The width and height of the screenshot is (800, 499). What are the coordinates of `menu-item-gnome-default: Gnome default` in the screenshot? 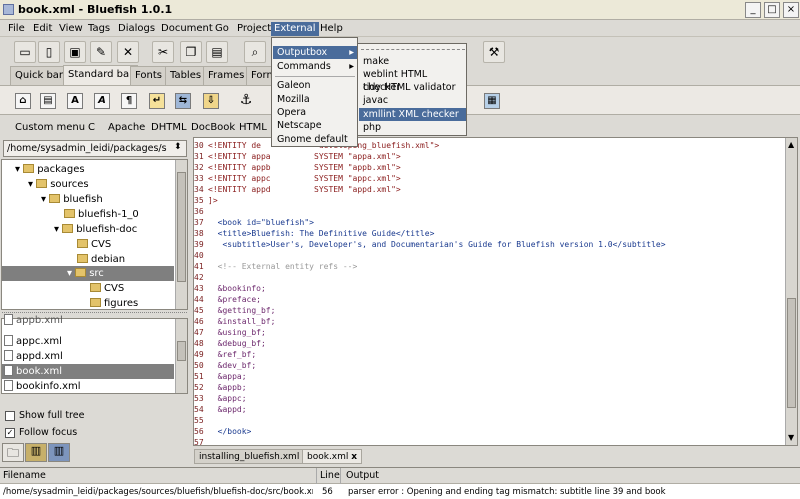 It's located at (315, 139).